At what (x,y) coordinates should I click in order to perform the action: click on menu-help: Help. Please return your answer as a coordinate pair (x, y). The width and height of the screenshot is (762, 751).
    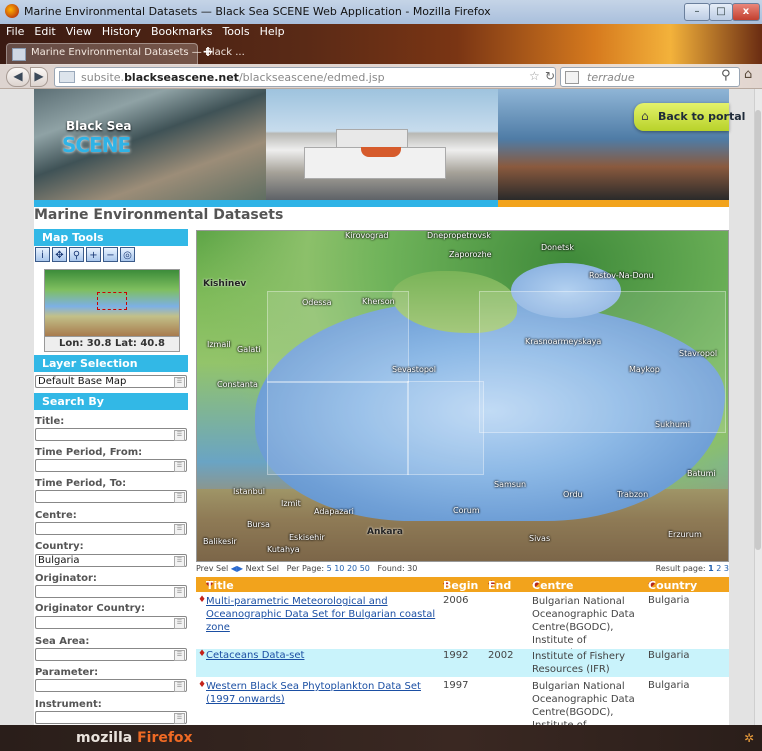
    Looking at the image, I should click on (272, 31).